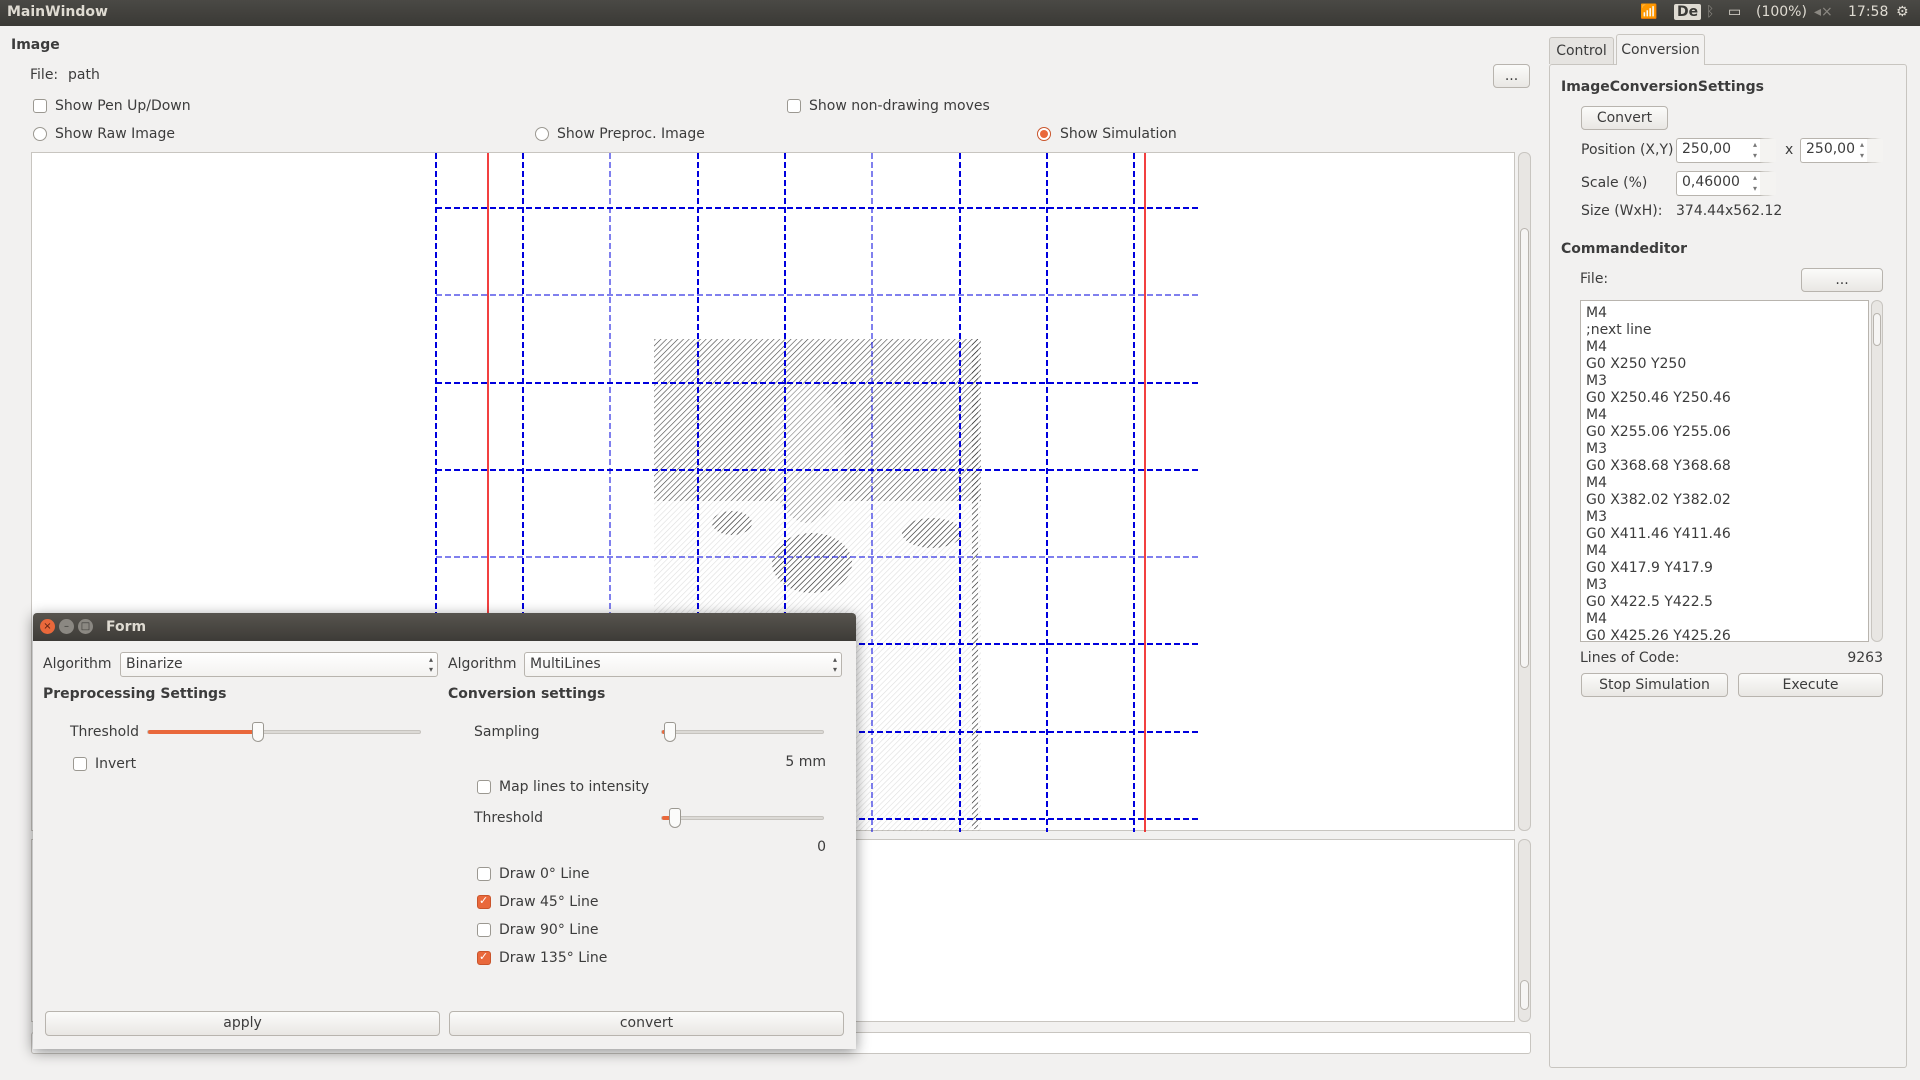 The width and height of the screenshot is (1920, 1080). I want to click on position-y-spinbox: 250,00, so click(1841, 150).